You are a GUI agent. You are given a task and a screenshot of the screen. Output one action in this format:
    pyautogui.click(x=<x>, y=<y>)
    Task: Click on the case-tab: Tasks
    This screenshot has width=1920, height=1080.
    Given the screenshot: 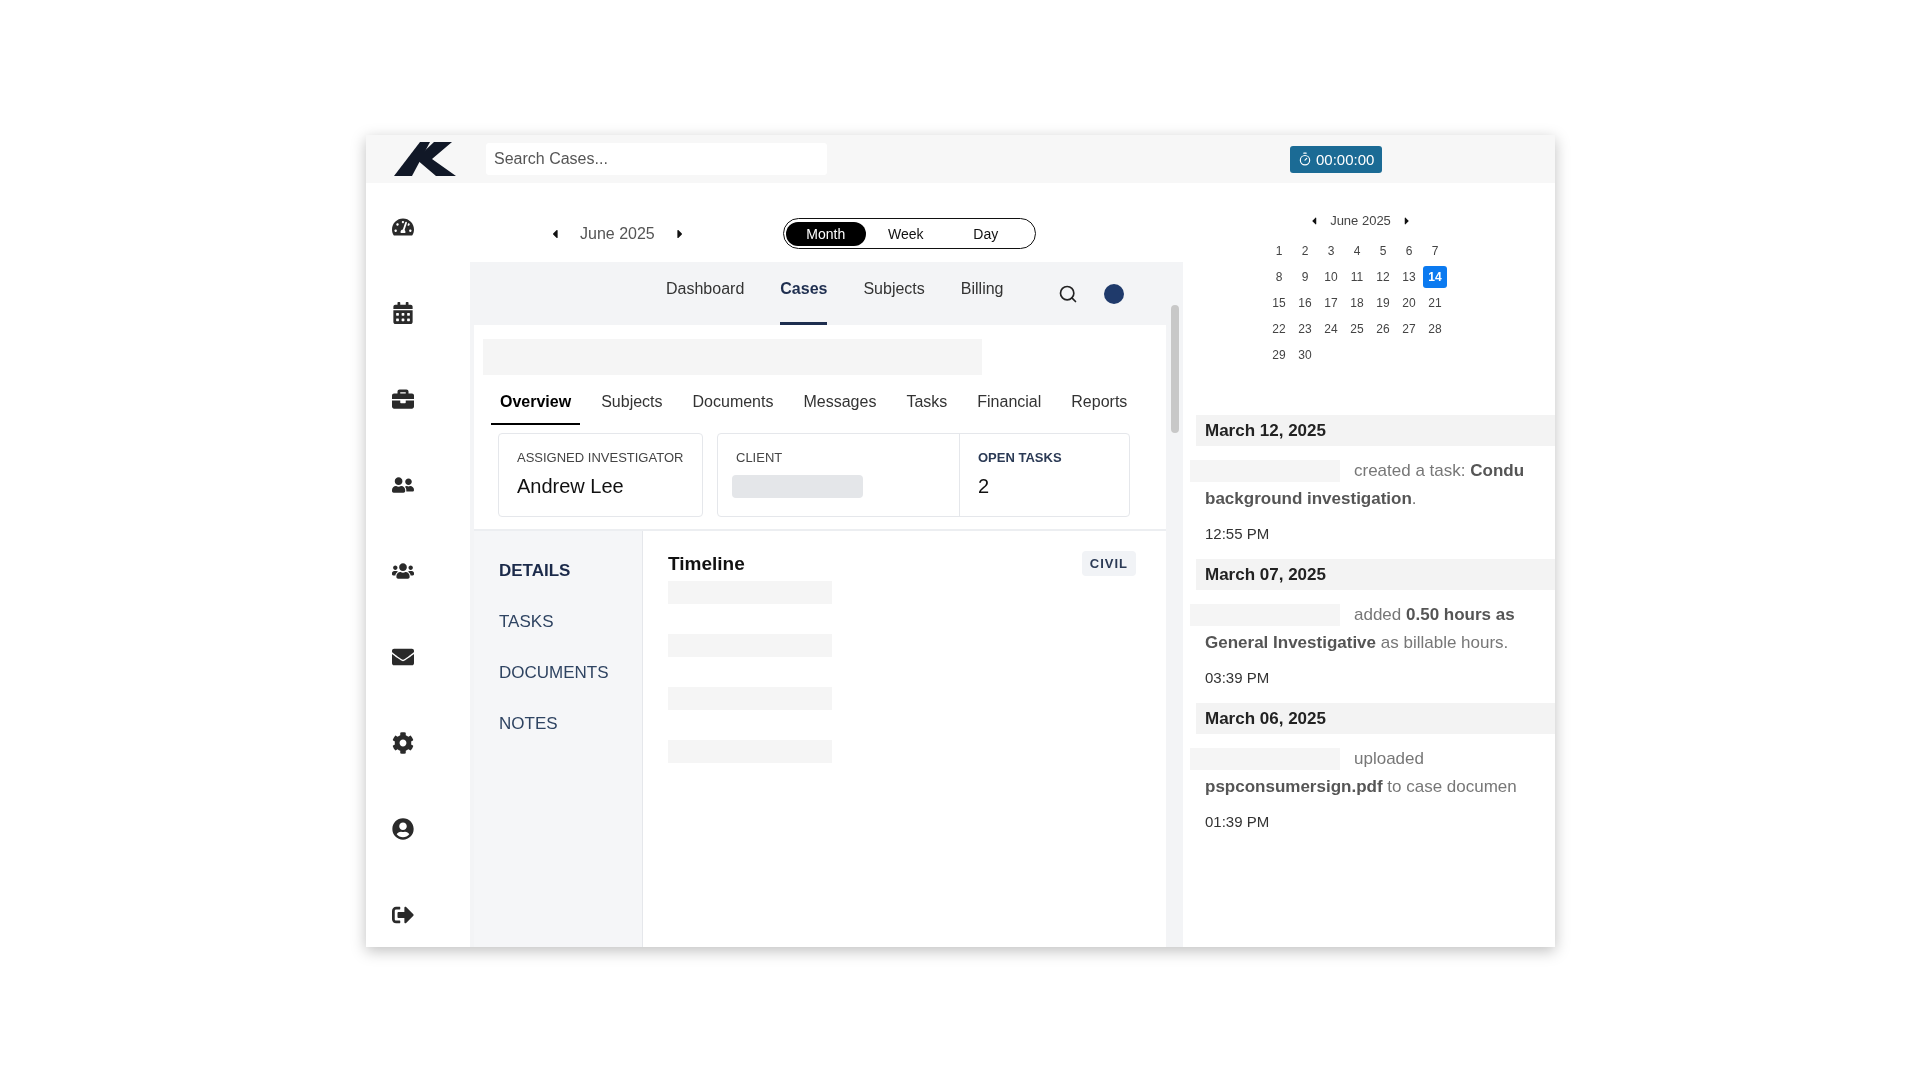 What is the action you would take?
    pyautogui.click(x=927, y=404)
    